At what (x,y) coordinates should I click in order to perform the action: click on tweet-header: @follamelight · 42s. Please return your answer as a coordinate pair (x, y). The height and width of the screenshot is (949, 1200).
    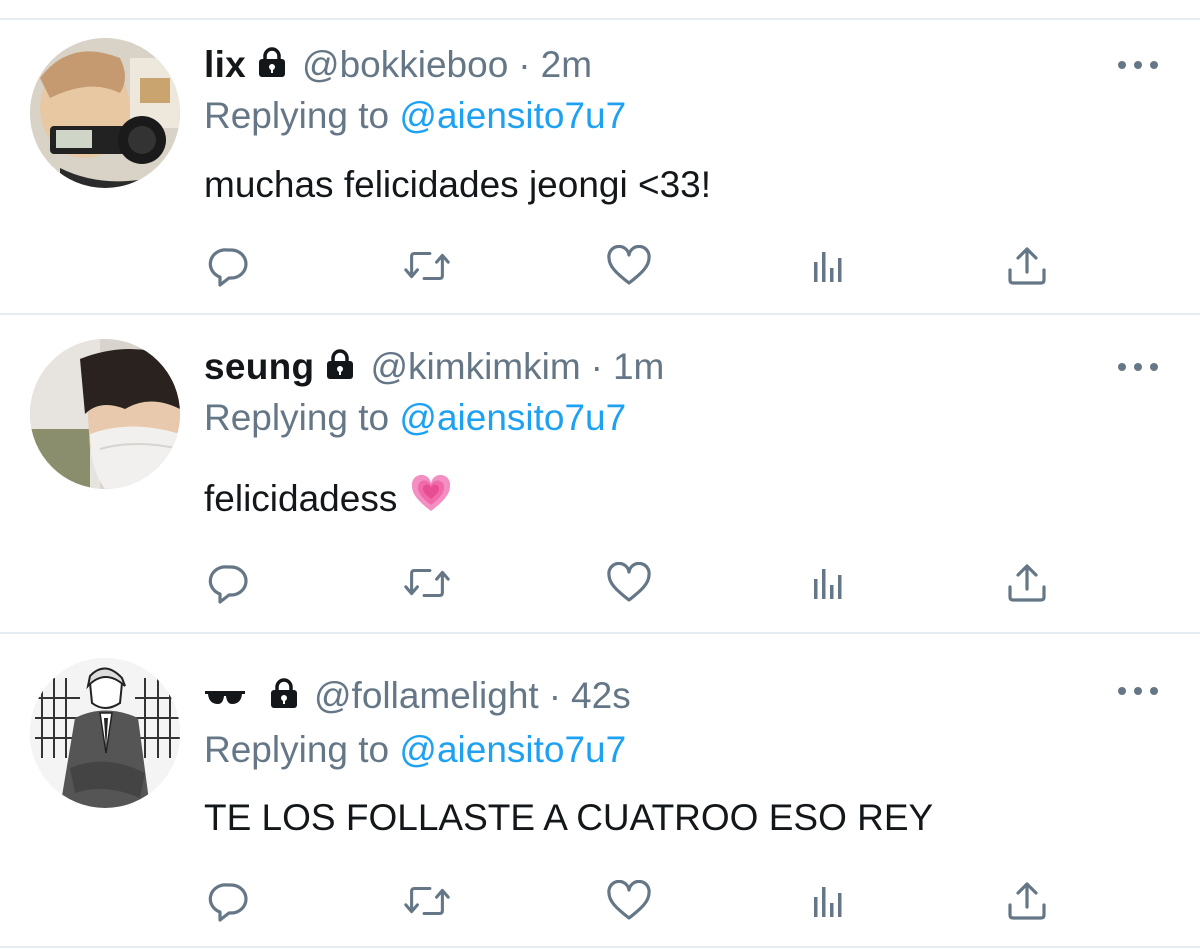
    Looking at the image, I should click on (417, 696).